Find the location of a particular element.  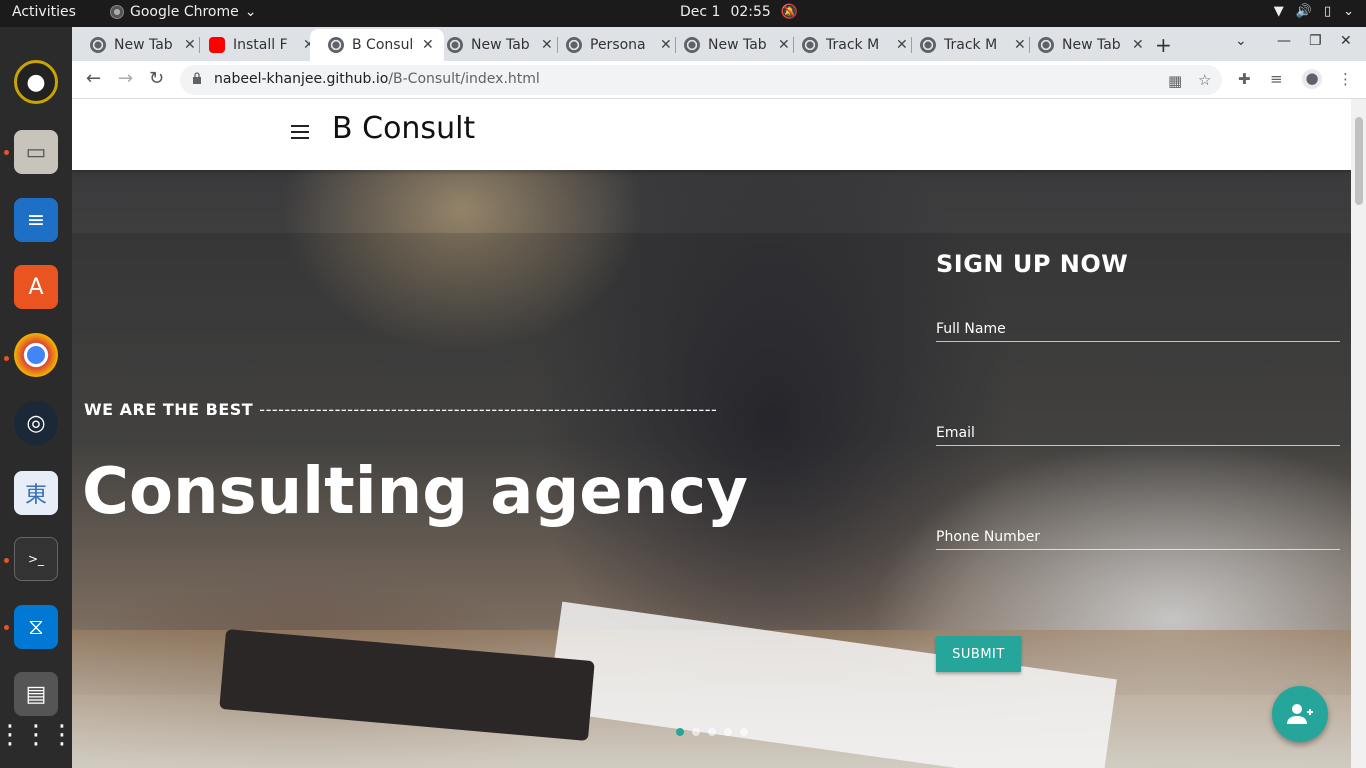

media-control-icon: ≡ is located at coordinates (1276, 79).